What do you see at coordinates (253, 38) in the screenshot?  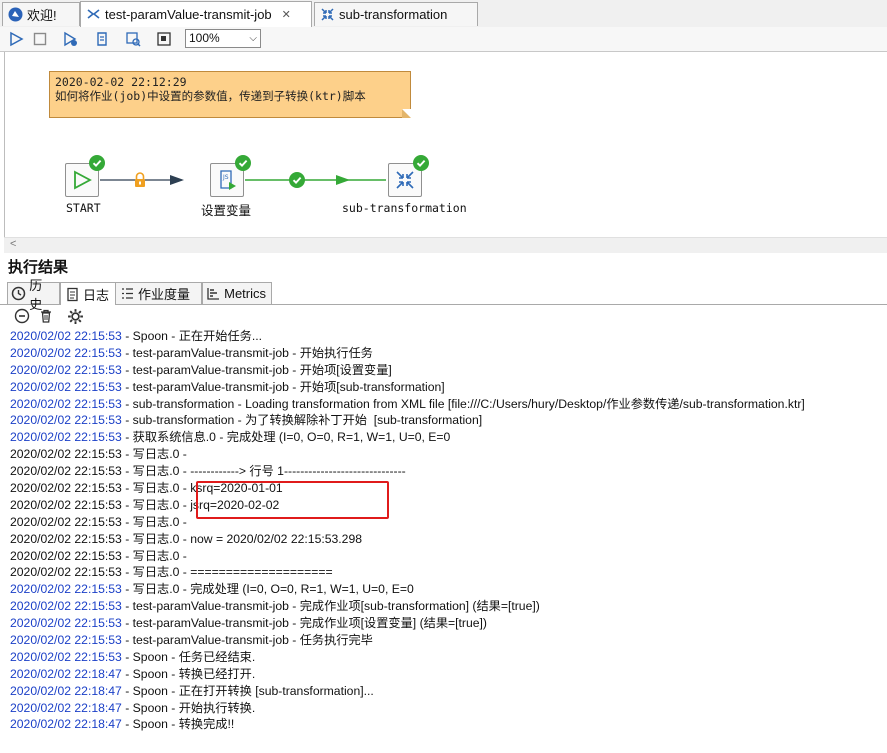 I see `chevron-down-icon: ⌵` at bounding box center [253, 38].